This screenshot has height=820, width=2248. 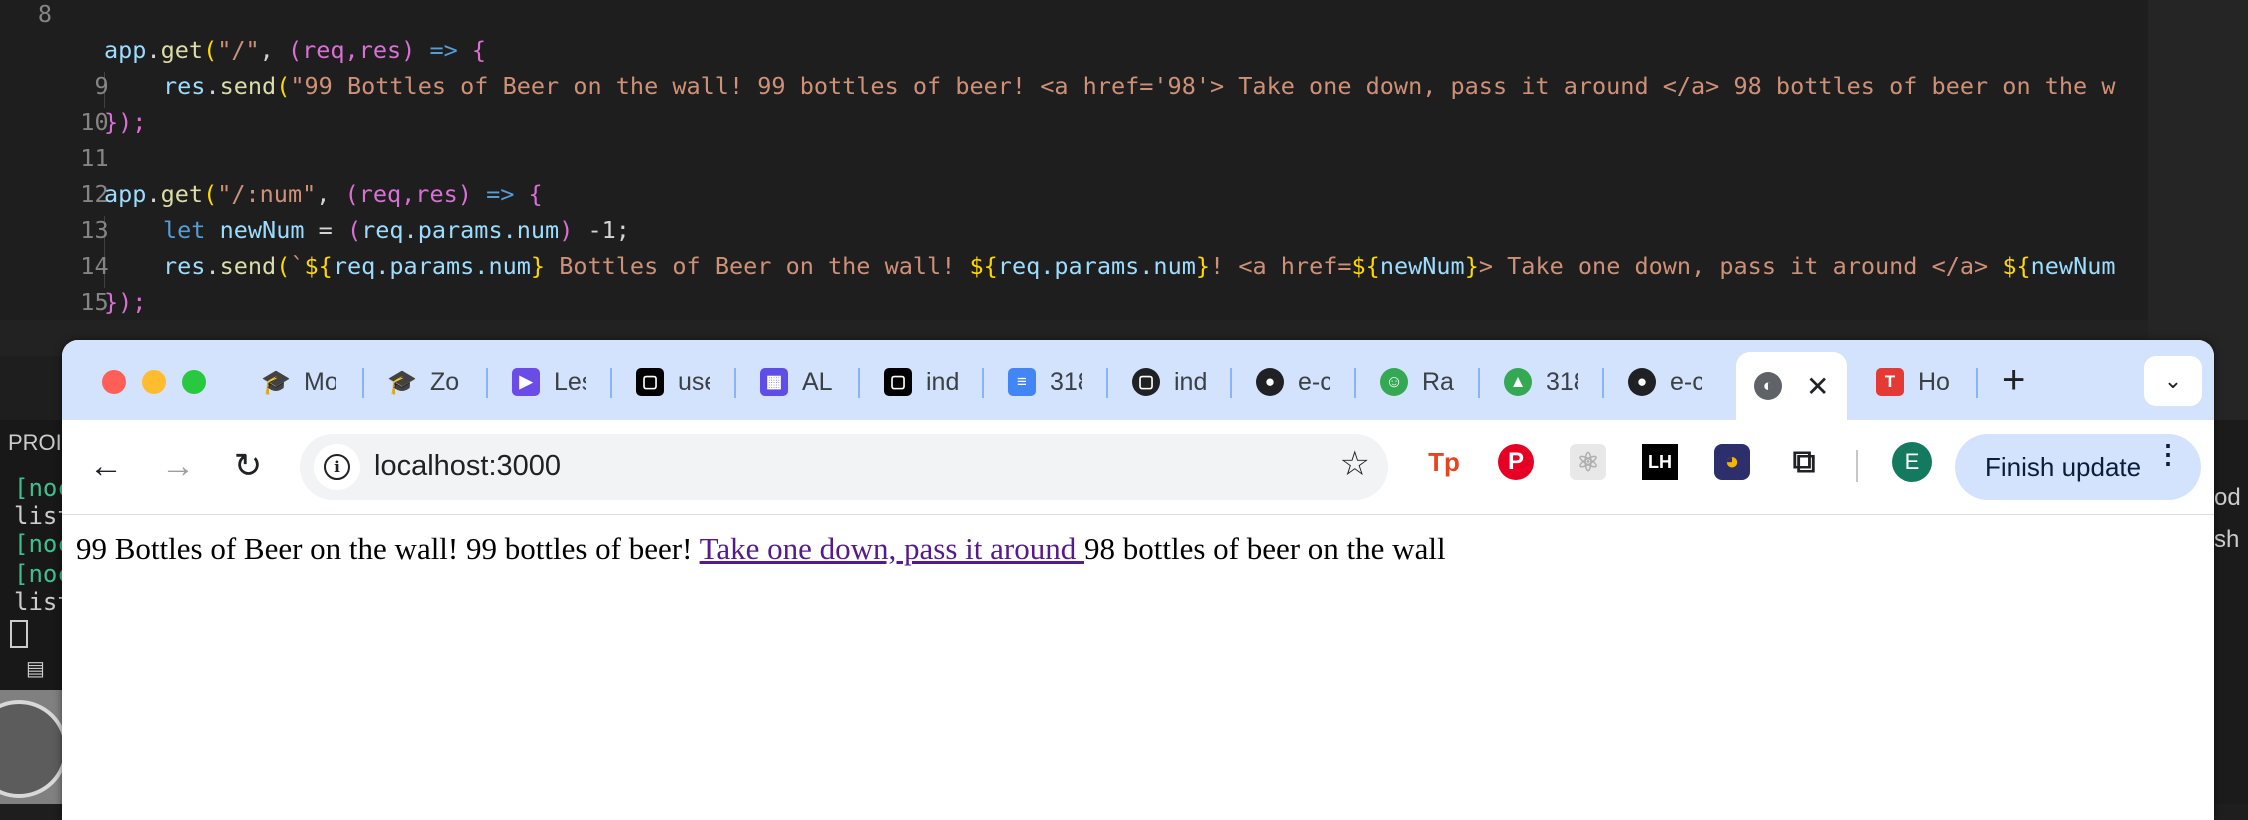 What do you see at coordinates (315, 246) in the screenshot?
I see `code-line: 14 let newNum = (req.params.num) -1;` at bounding box center [315, 246].